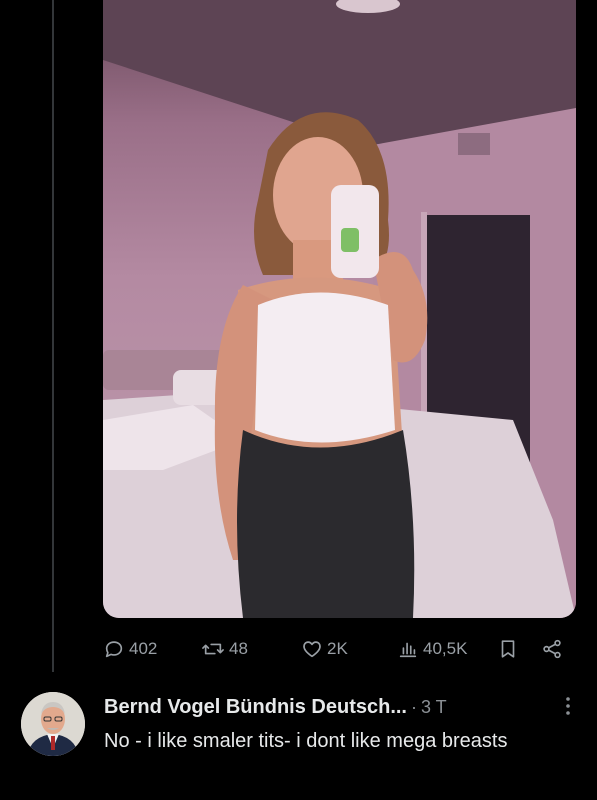 The image size is (597, 800). Describe the element at coordinates (434, 707) in the screenshot. I see `timestamp: 3 T` at that location.